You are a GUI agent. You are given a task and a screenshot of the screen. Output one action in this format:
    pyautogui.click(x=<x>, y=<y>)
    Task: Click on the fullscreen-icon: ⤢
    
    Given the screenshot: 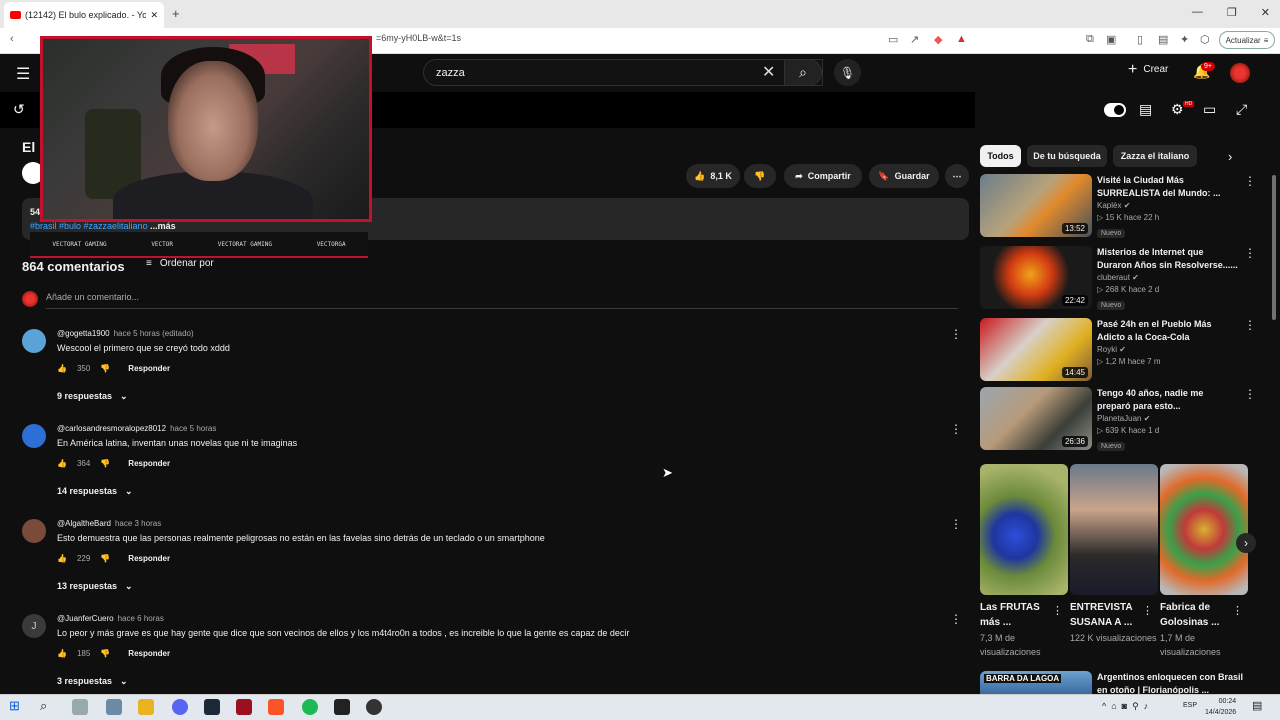 What is the action you would take?
    pyautogui.click(x=1241, y=109)
    